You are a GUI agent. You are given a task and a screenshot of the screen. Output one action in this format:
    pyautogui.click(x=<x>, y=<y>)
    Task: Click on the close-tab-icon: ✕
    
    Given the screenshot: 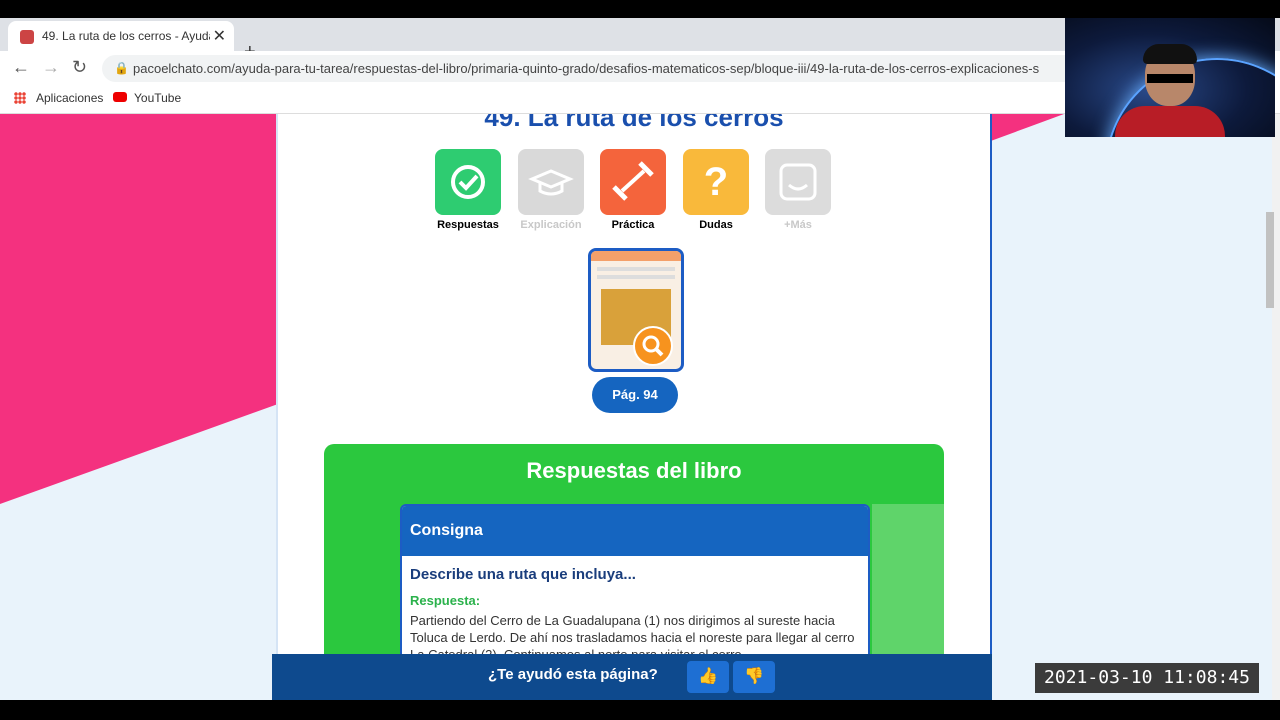 What is the action you would take?
    pyautogui.click(x=219, y=36)
    